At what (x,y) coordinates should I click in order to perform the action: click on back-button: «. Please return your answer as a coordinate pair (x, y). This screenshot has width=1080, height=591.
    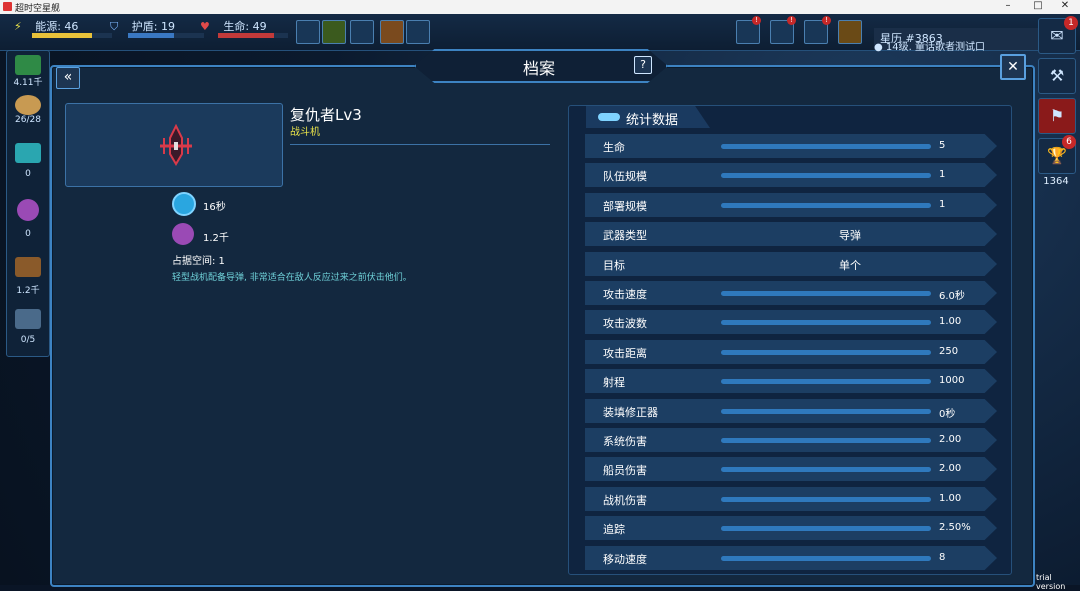
    Looking at the image, I should click on (68, 78).